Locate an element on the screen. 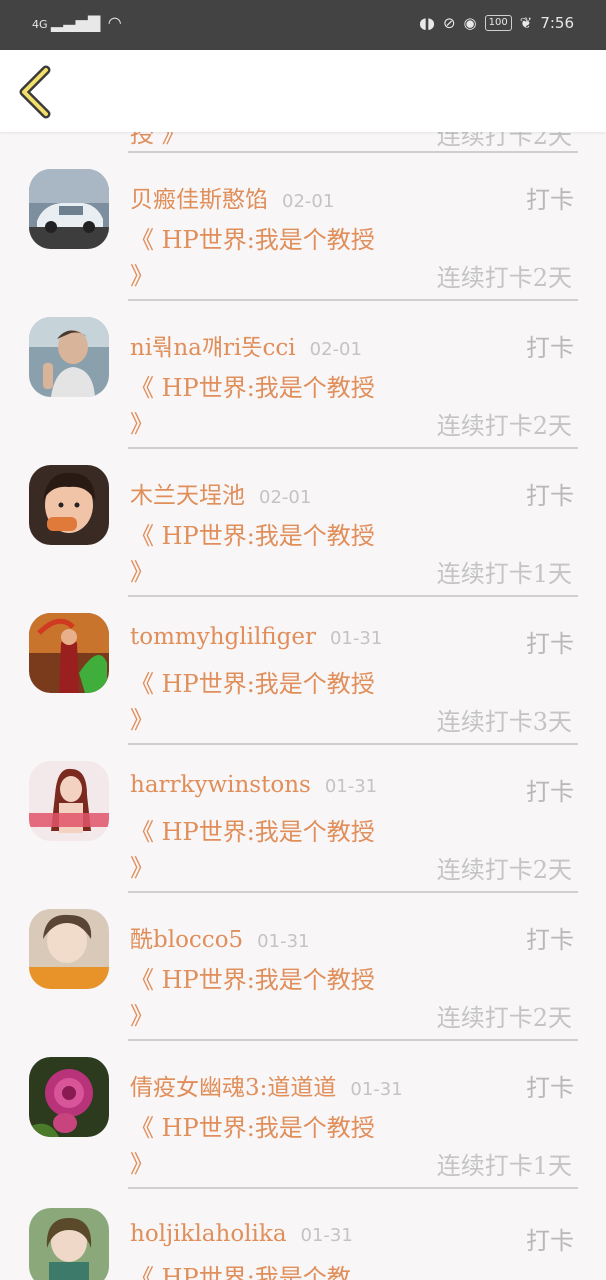  wifi-icon: ◠ is located at coordinates (114, 22).